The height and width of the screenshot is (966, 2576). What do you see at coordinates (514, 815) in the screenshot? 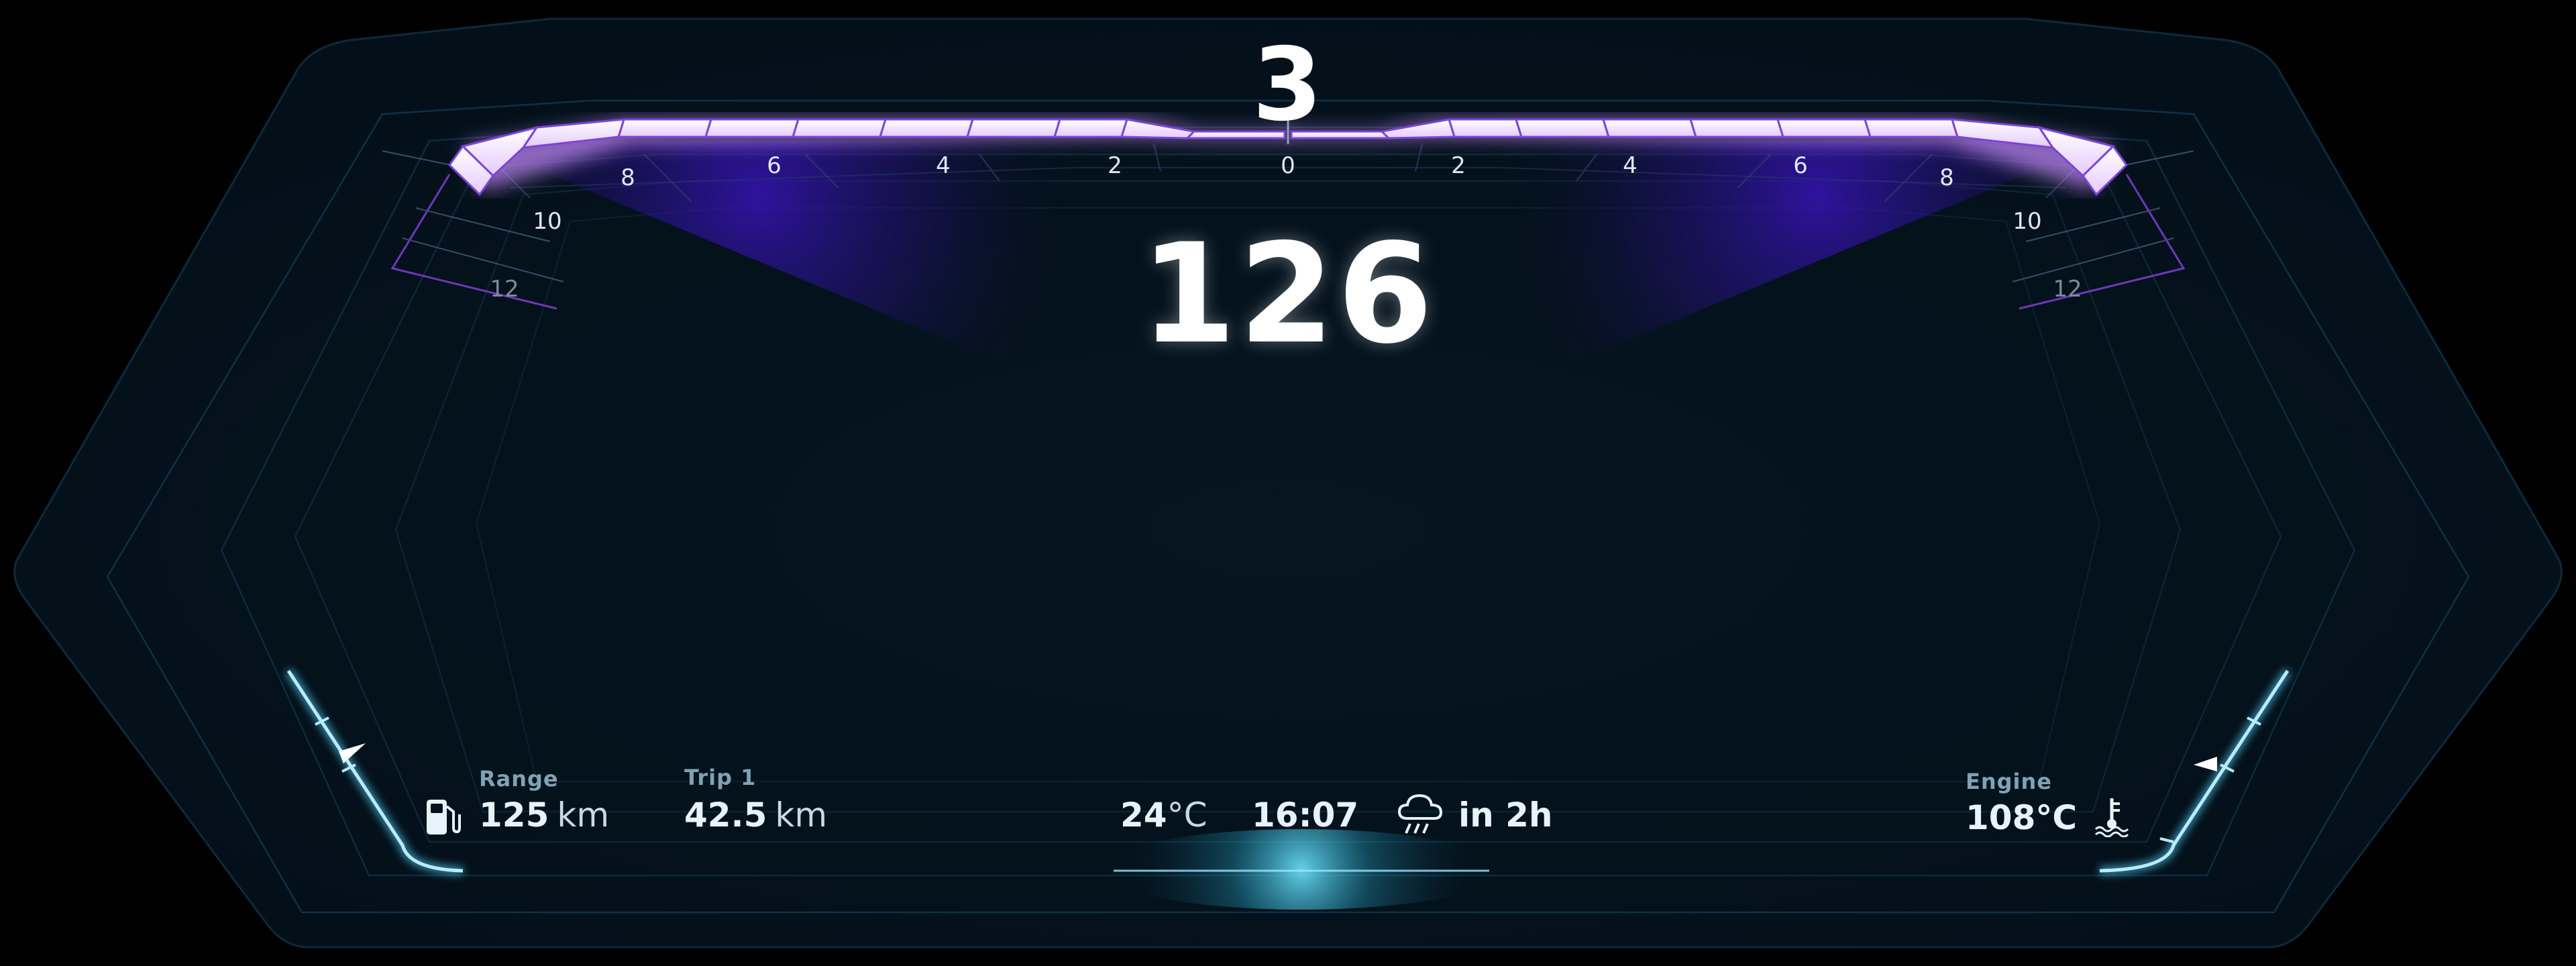
I see `range-value: 125` at bounding box center [514, 815].